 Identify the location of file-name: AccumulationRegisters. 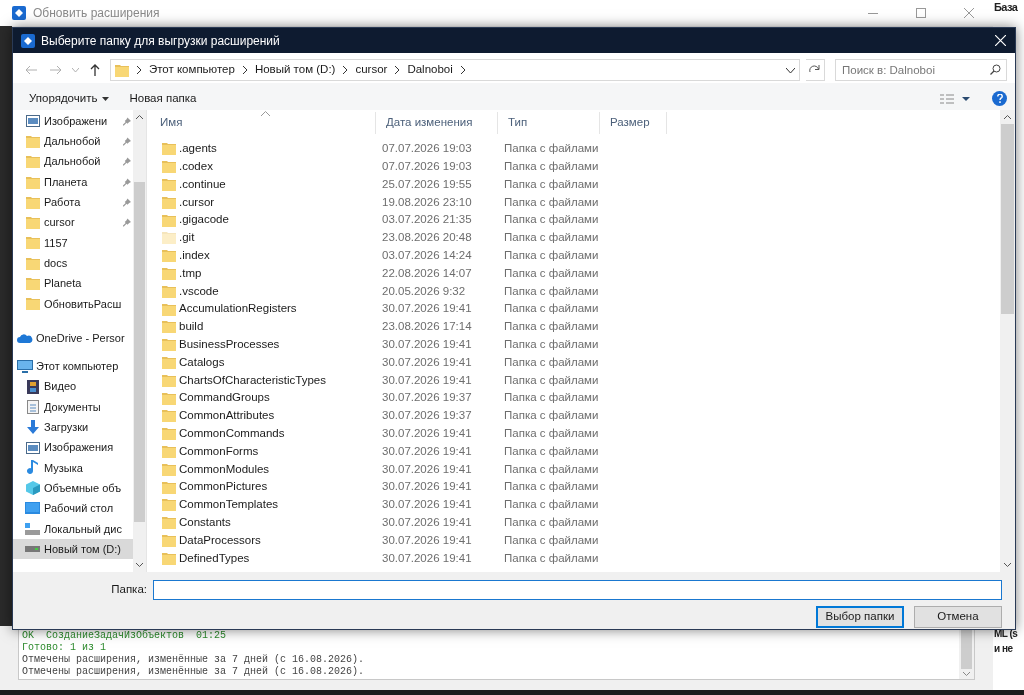
(238, 309).